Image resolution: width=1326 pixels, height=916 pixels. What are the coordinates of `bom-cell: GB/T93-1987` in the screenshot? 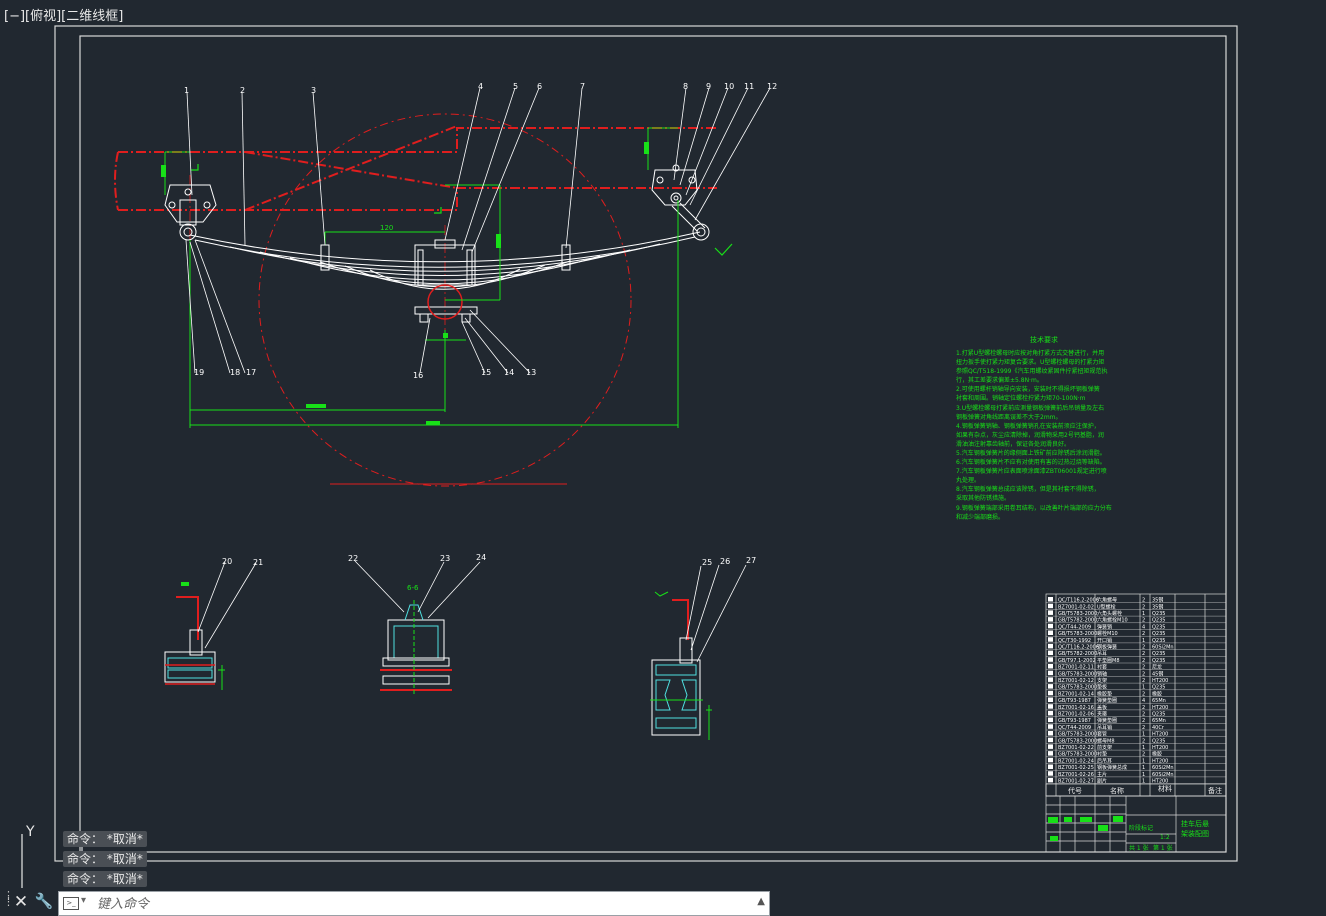 It's located at (1074, 701).